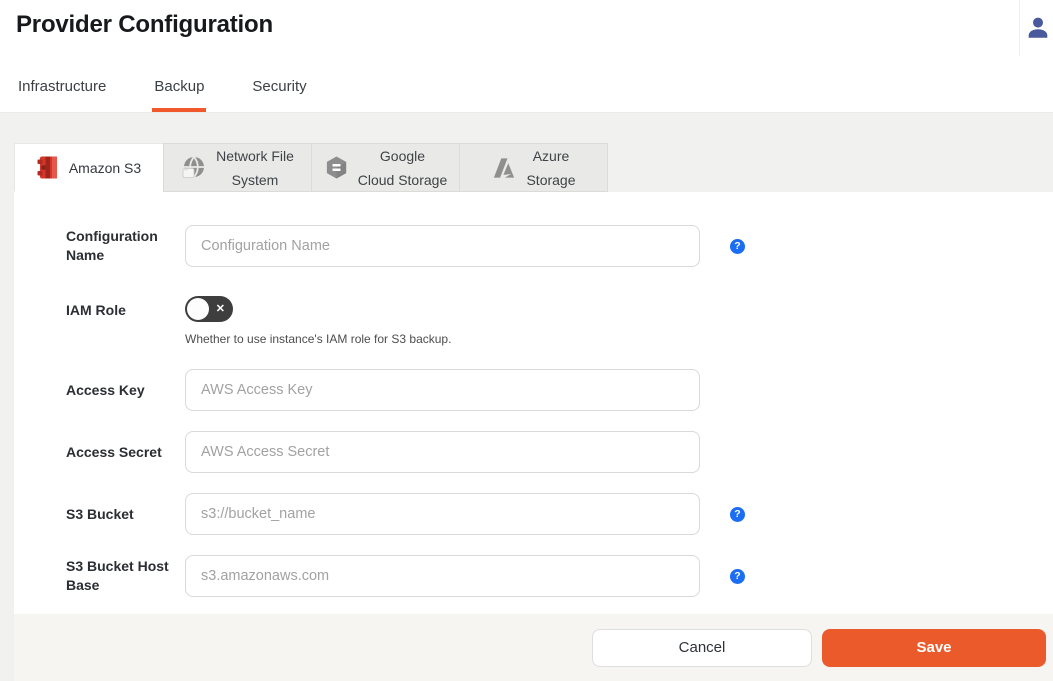  I want to click on form-row-access-secret: Access Secret, so click(533, 452).